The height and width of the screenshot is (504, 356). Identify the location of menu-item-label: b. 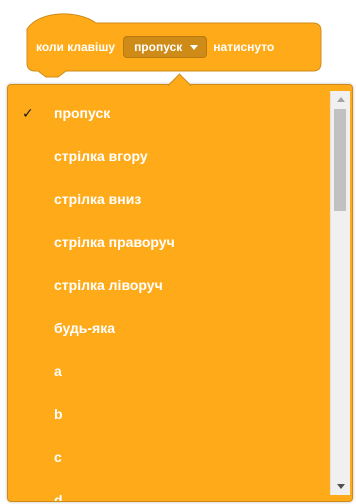
(58, 414).